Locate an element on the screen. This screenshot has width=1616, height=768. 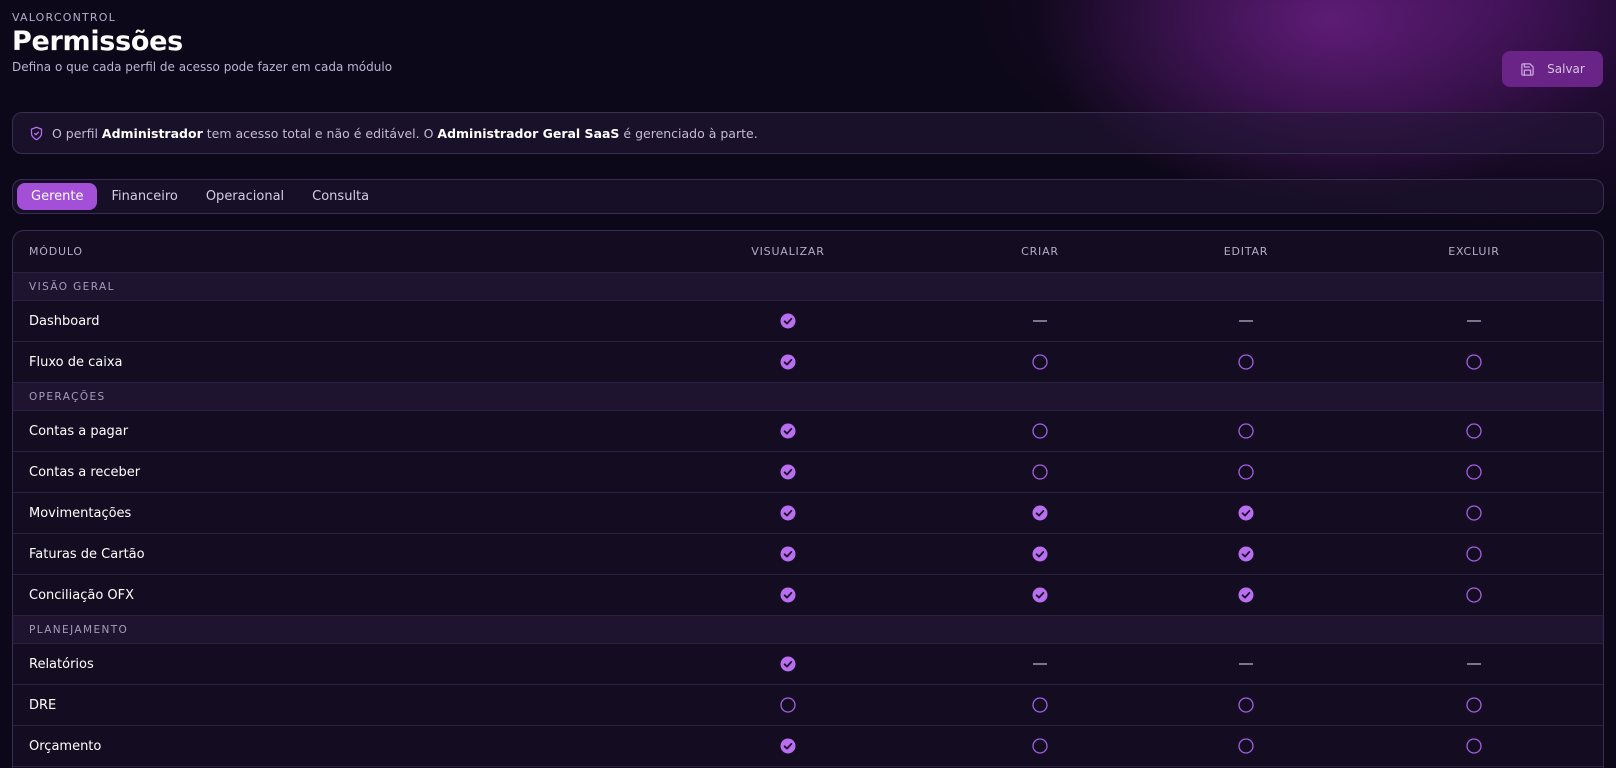
module-name: Faturas de Cartão is located at coordinates (87, 554).